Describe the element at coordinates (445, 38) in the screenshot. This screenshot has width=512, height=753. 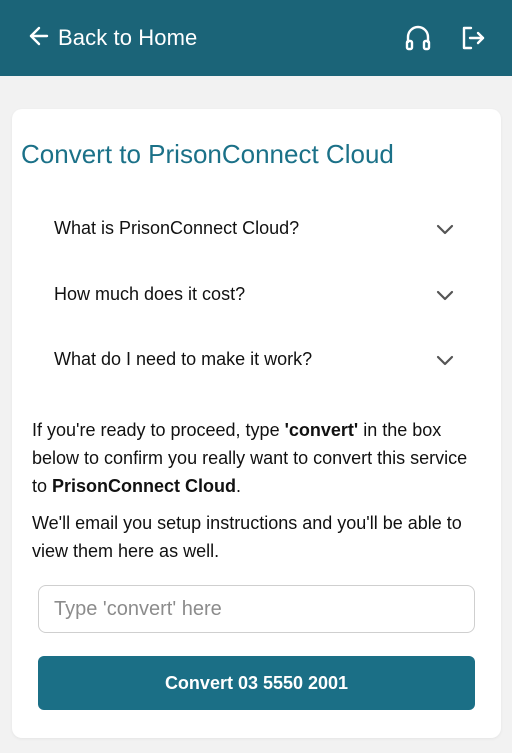
I see `top-actions` at that location.